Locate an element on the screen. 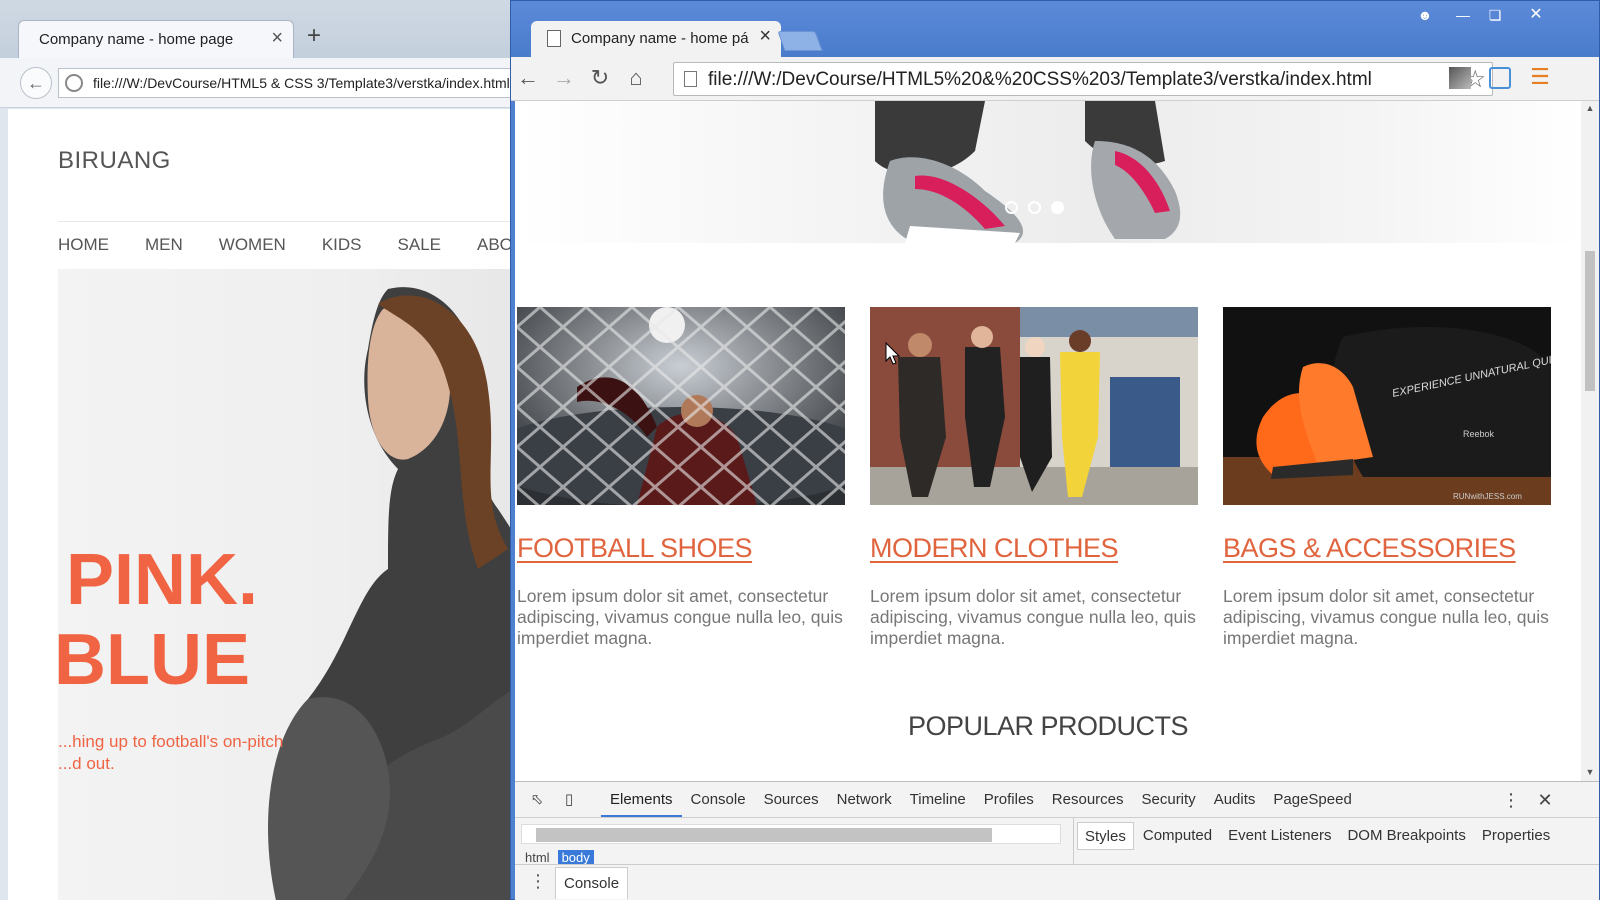 The width and height of the screenshot is (1600, 900). close-devtools-icon: ✕ is located at coordinates (1545, 800).